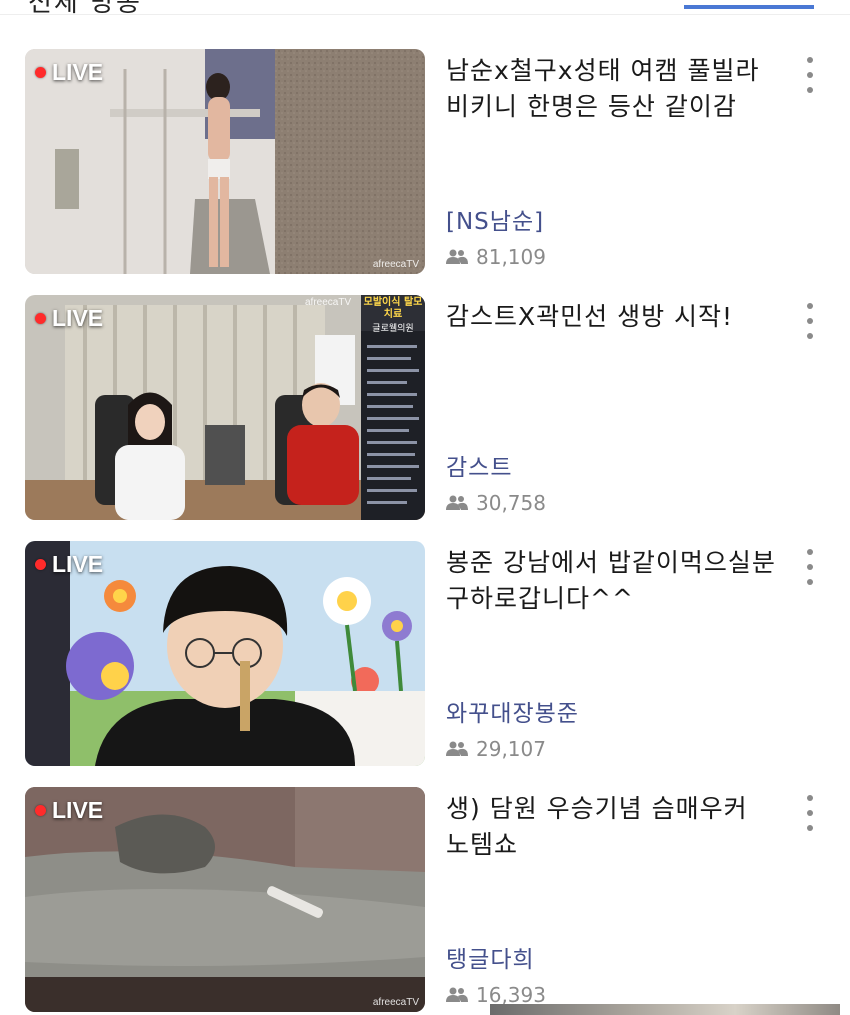  Describe the element at coordinates (611, 827) in the screenshot. I see `stream-title: 생) 담원 우승기념 슴매우커 노템쇼` at that location.